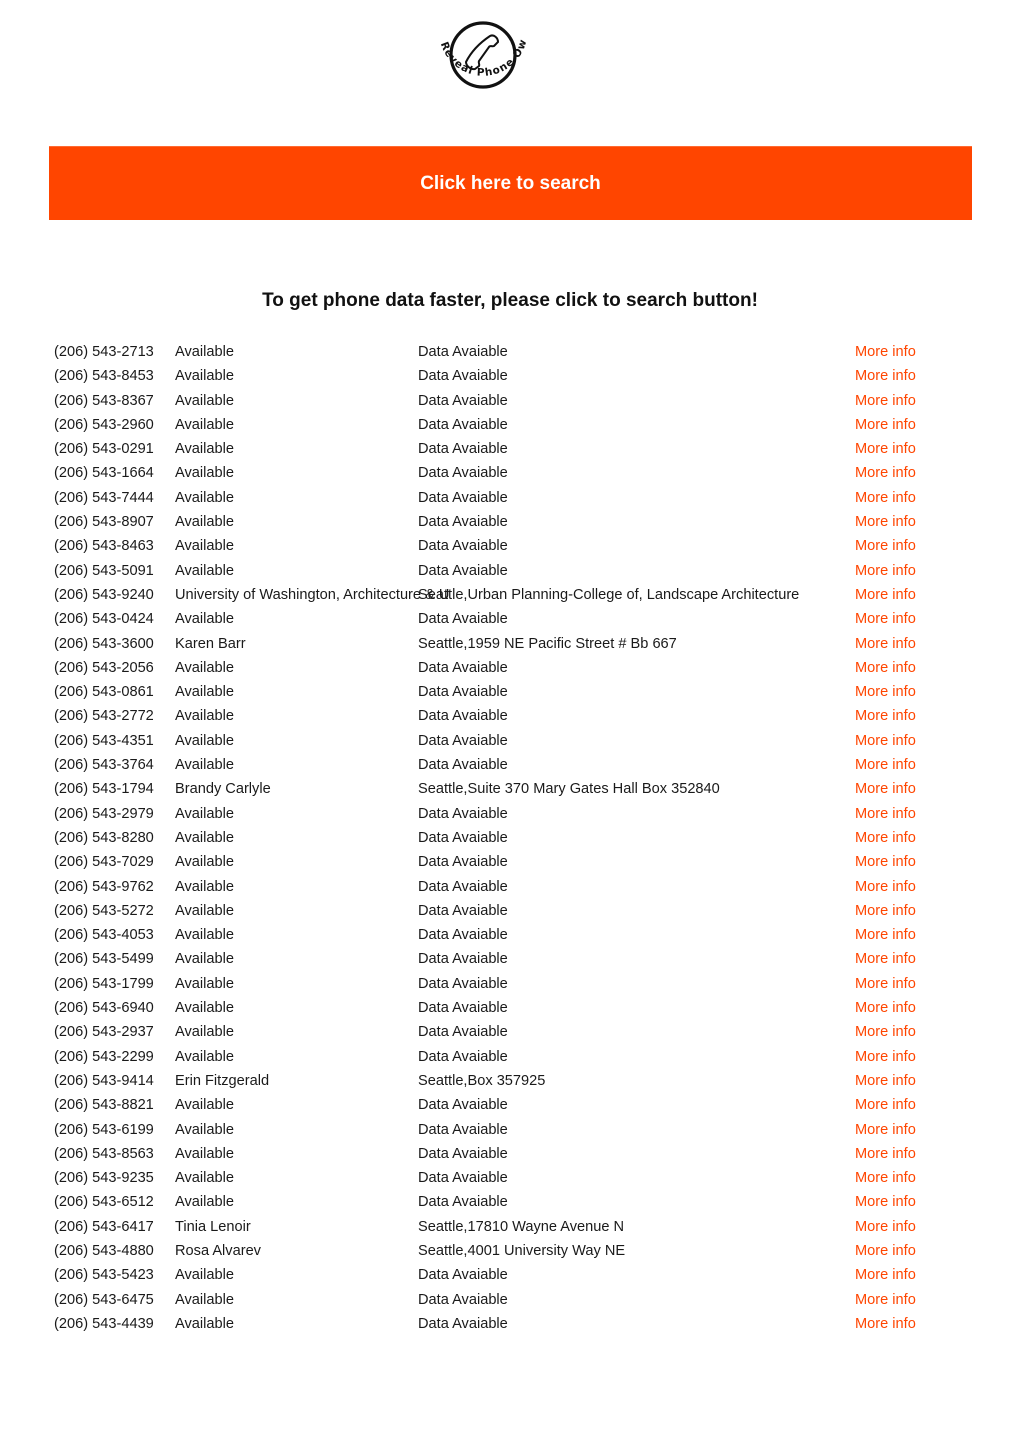 The height and width of the screenshot is (1442, 1020). What do you see at coordinates (104, 862) in the screenshot?
I see `phone-number: (206) 543-7029` at bounding box center [104, 862].